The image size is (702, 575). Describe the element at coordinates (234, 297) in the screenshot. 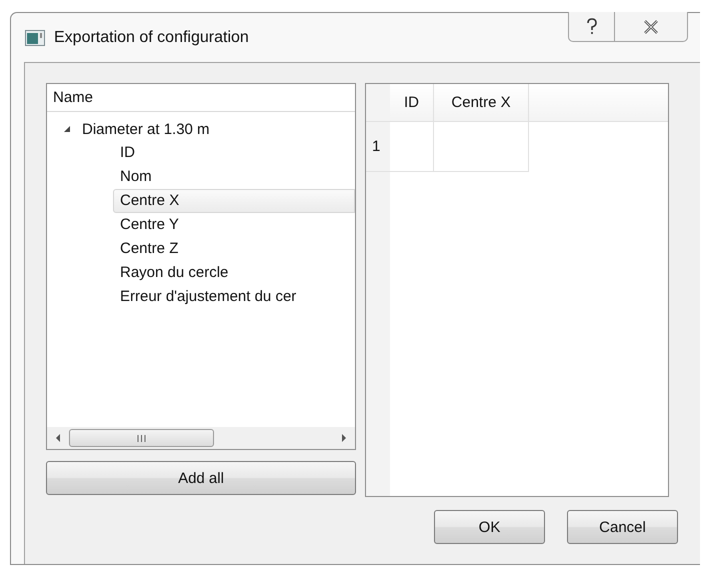

I see `tree-item: Erreur d'ajustement du cer` at that location.